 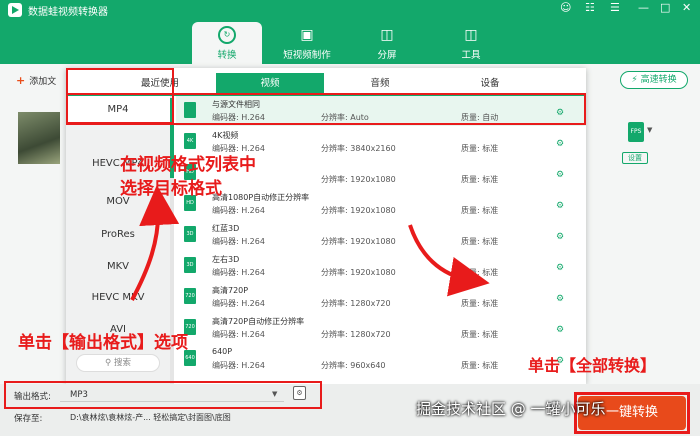 What do you see at coordinates (261, 197) in the screenshot?
I see `preset-name: 高清1080P自动修正分辨率` at bounding box center [261, 197].